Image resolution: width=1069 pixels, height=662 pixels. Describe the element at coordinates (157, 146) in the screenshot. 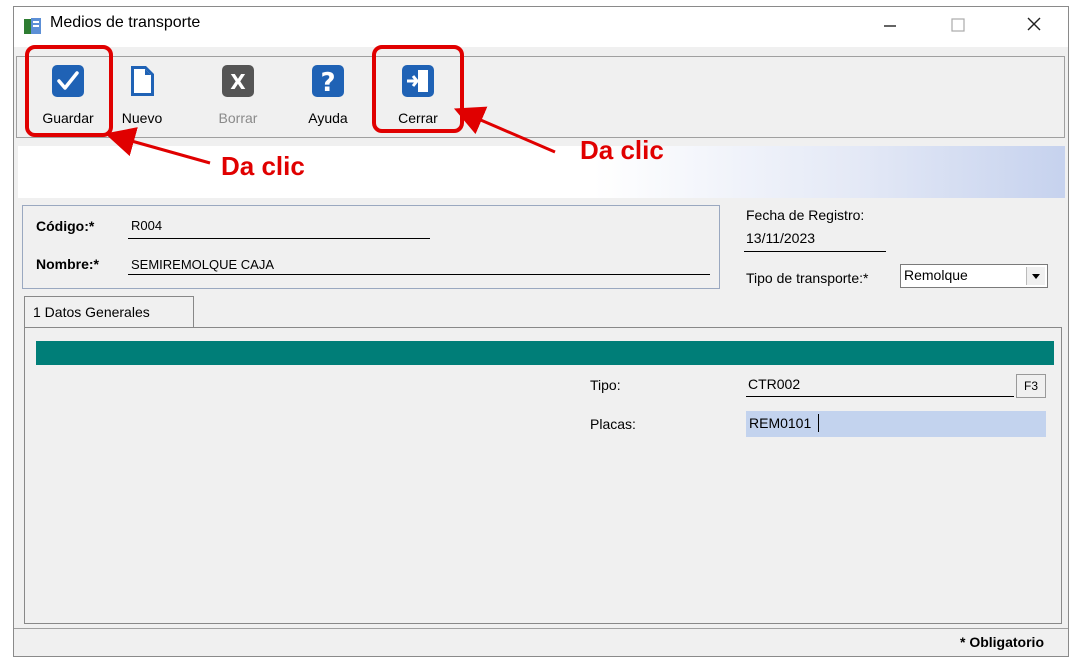

I see `arrow-to-guardar` at that location.